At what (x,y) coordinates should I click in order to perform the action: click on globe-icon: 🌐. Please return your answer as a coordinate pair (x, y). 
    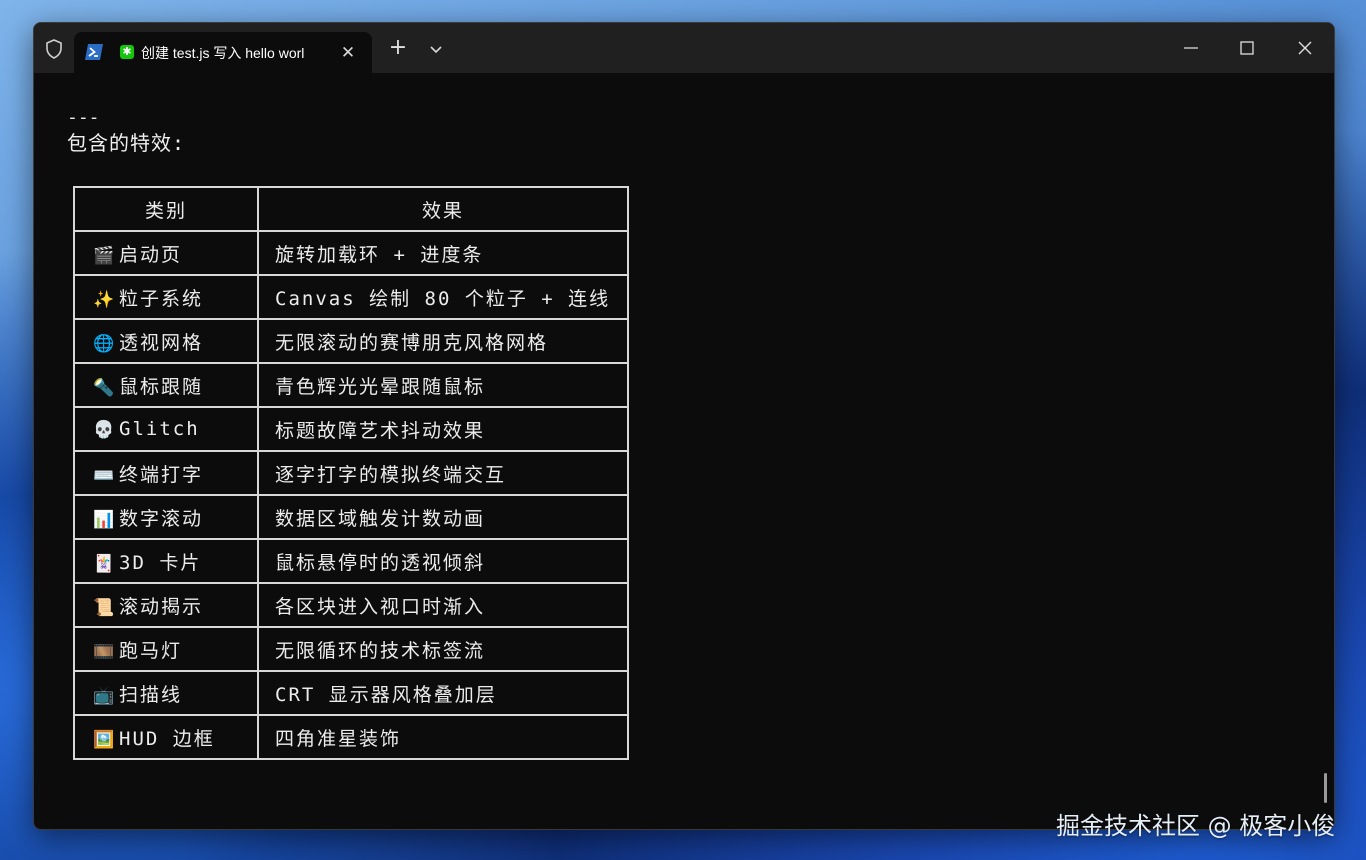
    Looking at the image, I should click on (104, 343).